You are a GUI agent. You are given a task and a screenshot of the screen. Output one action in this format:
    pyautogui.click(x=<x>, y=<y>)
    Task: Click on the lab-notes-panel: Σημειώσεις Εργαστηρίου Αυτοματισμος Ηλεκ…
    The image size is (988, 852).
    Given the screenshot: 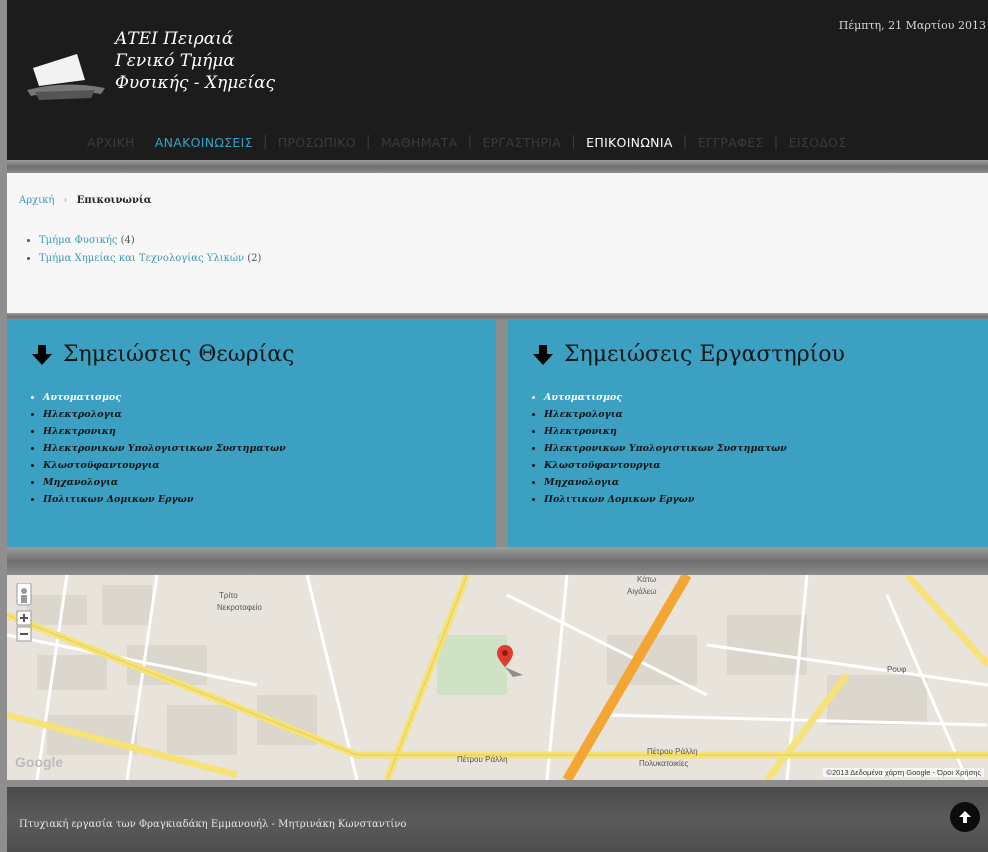 What is the action you would take?
    pyautogui.click(x=748, y=433)
    